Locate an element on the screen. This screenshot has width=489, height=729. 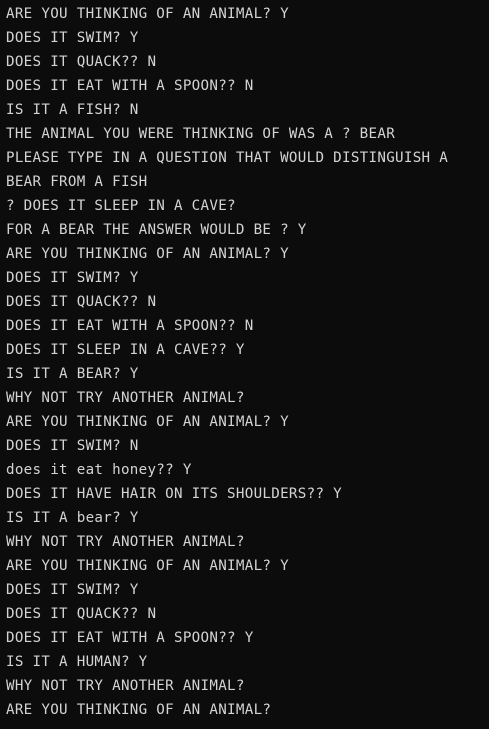
terminal-line: DOES IT HAVE HAIR ON ITS SHOULDERS?? Y is located at coordinates (174, 494).